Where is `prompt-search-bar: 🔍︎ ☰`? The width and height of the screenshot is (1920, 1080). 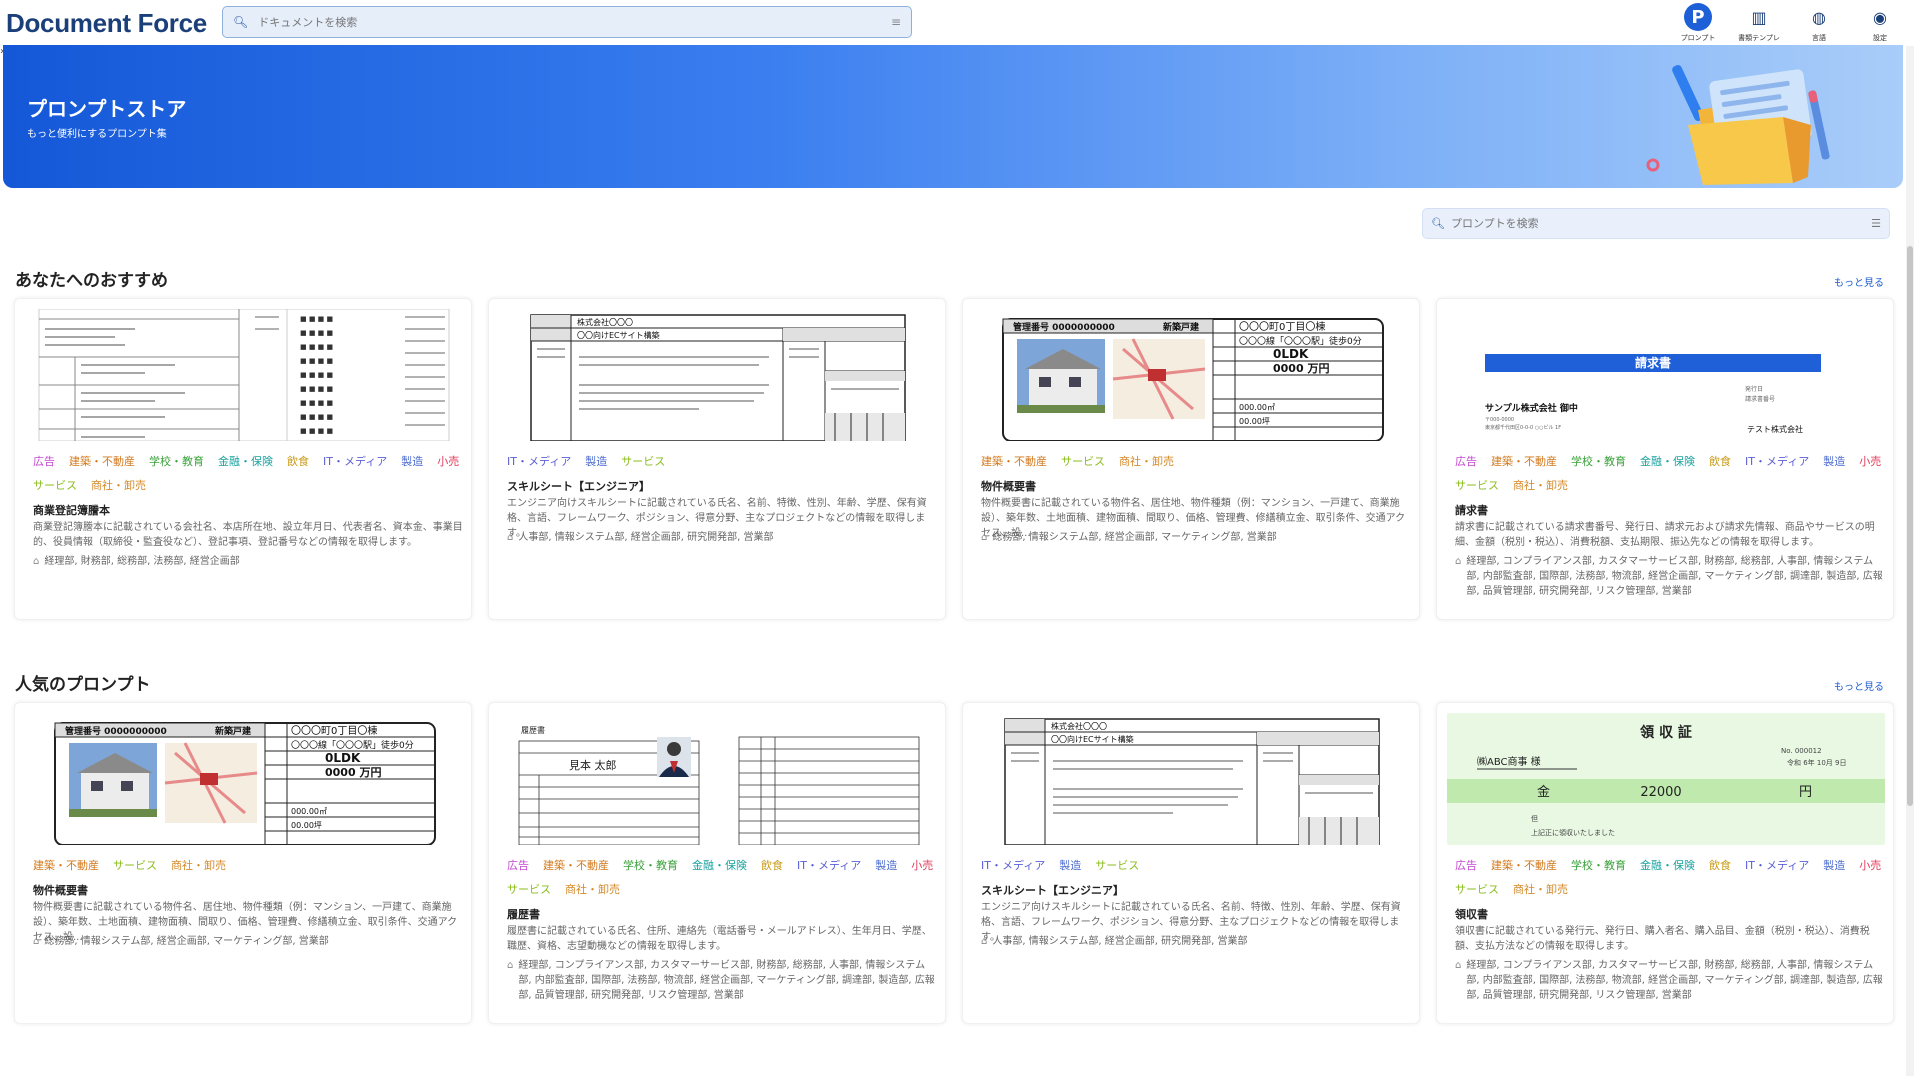
prompt-search-bar: 🔍︎ ☰ is located at coordinates (1656, 223).